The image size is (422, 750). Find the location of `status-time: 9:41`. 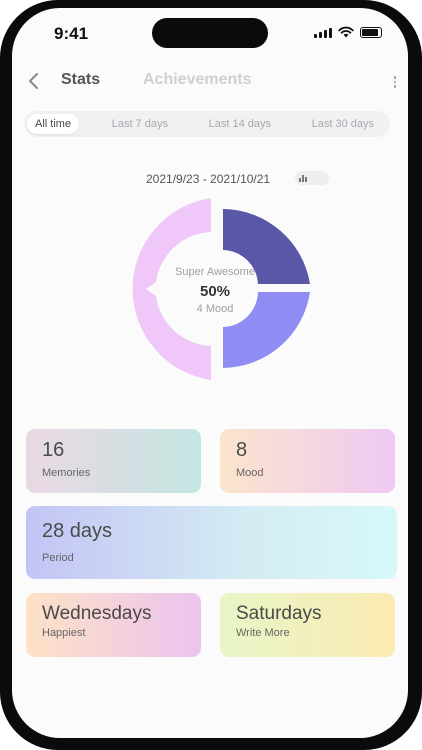

status-time: 9:41 is located at coordinates (71, 33).